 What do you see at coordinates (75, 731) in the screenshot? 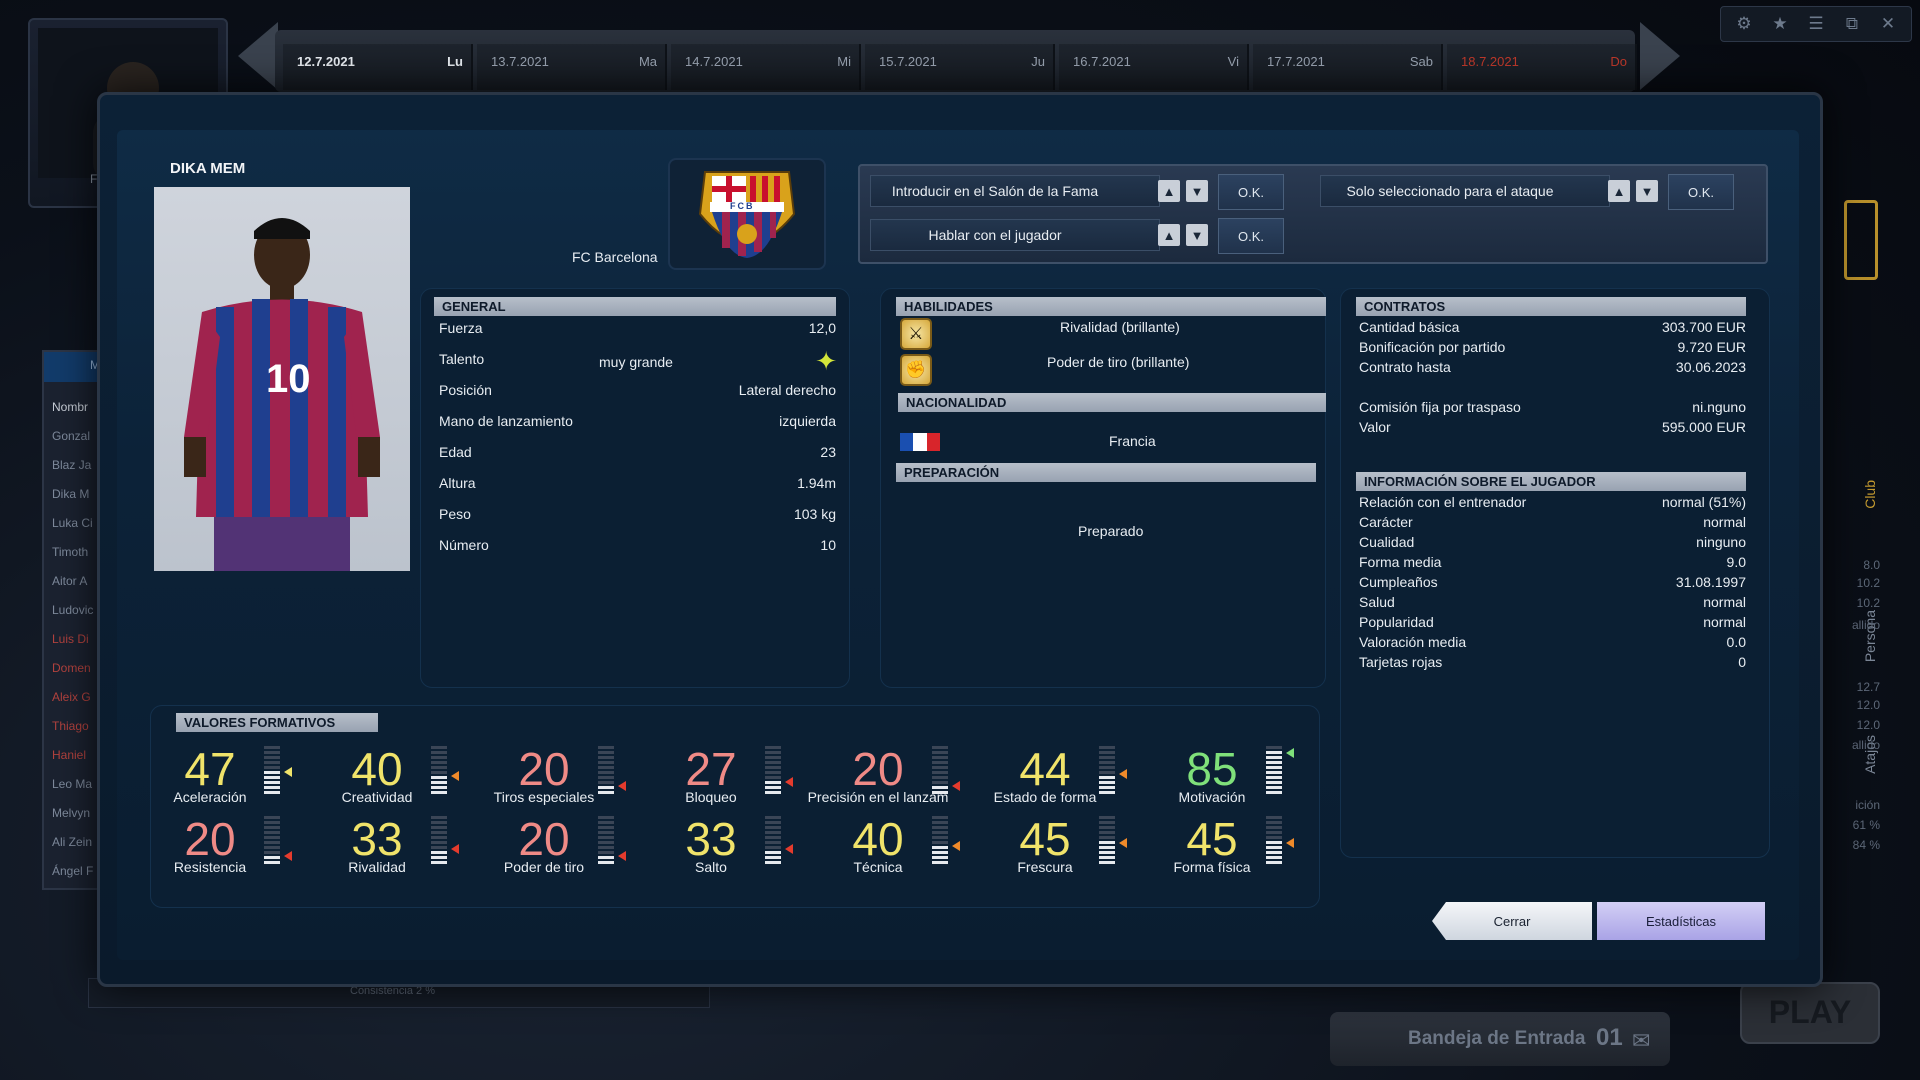
I see `list-item: Thiago` at bounding box center [75, 731].